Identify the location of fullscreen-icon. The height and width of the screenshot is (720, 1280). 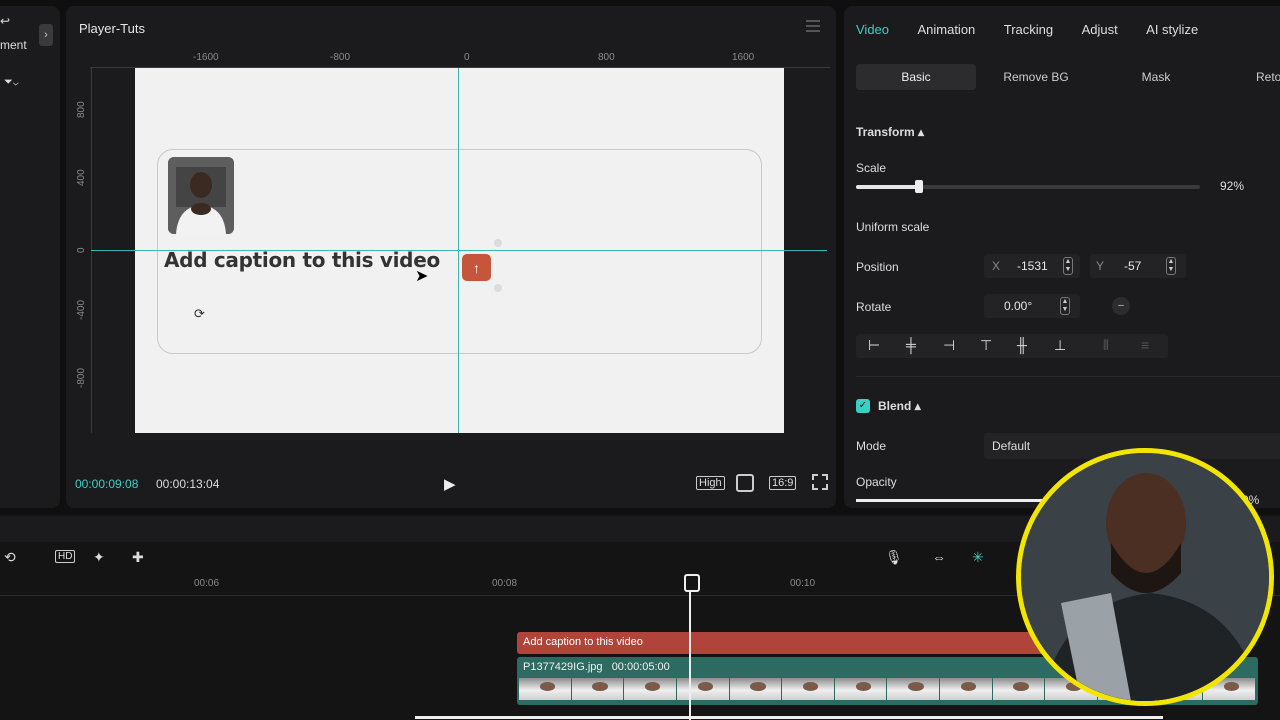
(820, 482).